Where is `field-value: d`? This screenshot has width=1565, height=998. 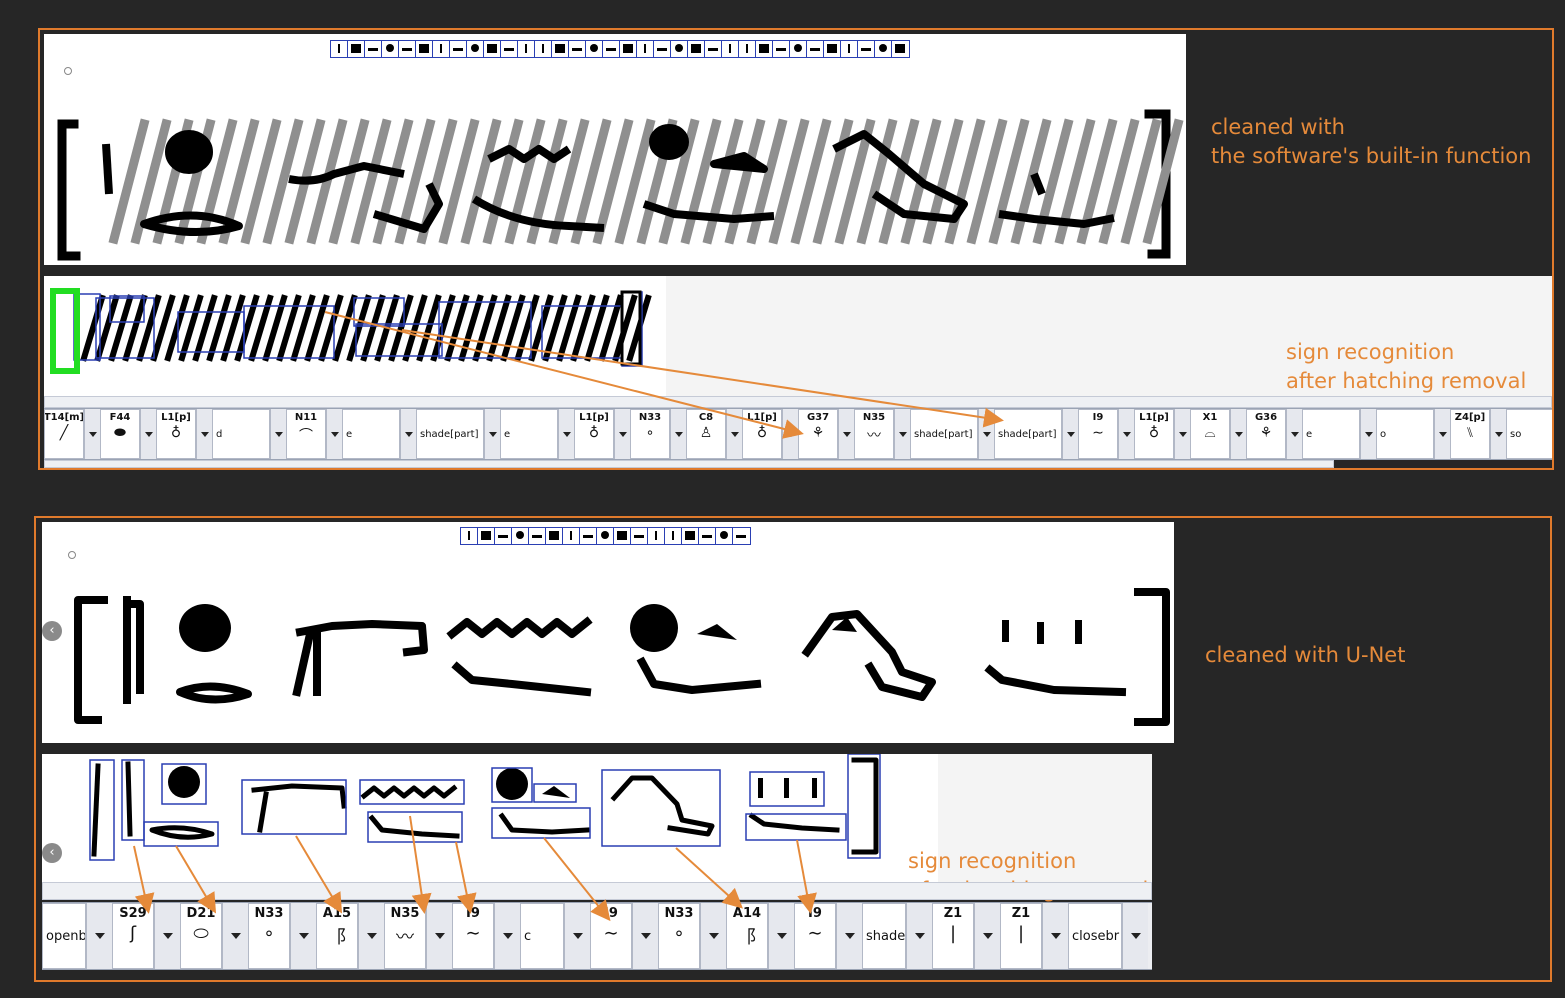
field-value: d is located at coordinates (219, 434).